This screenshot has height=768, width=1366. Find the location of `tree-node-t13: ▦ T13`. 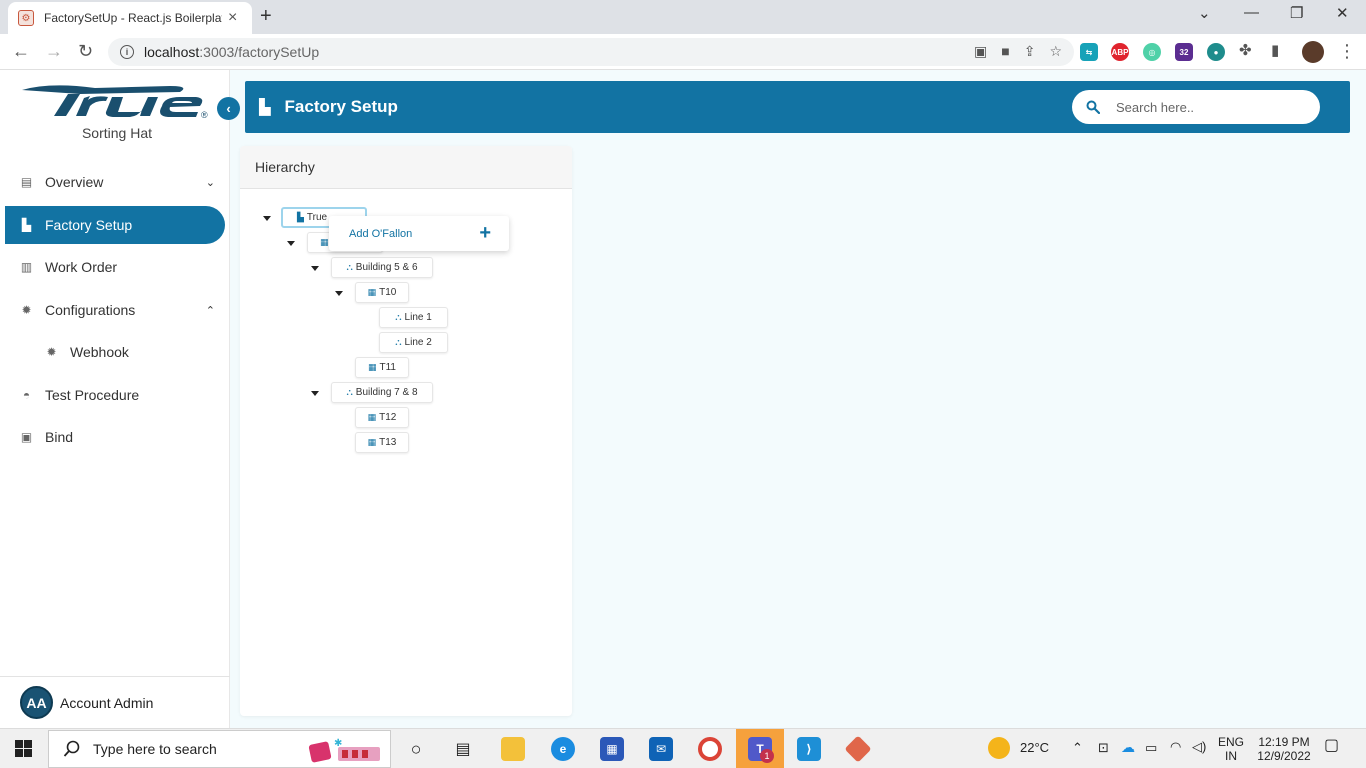

tree-node-t13: ▦ T13 is located at coordinates (382, 442).